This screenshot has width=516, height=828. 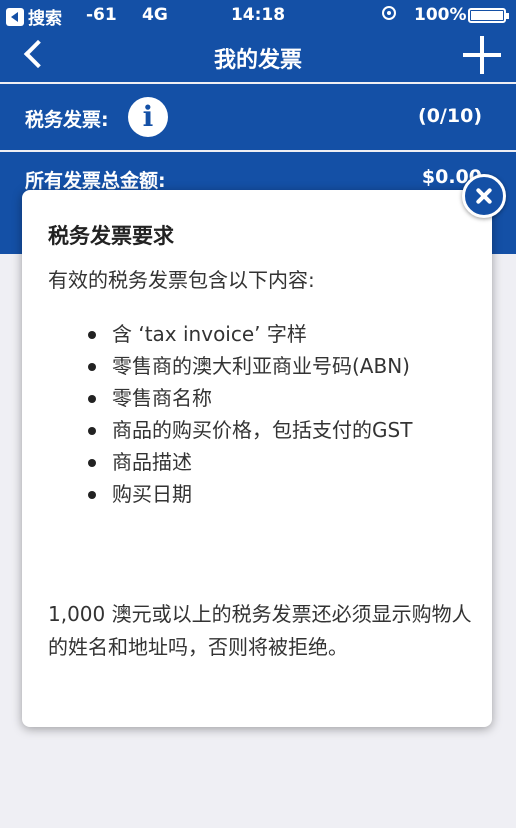 I want to click on list-item: 商品的购买价格，包括支付的GST, so click(x=258, y=430).